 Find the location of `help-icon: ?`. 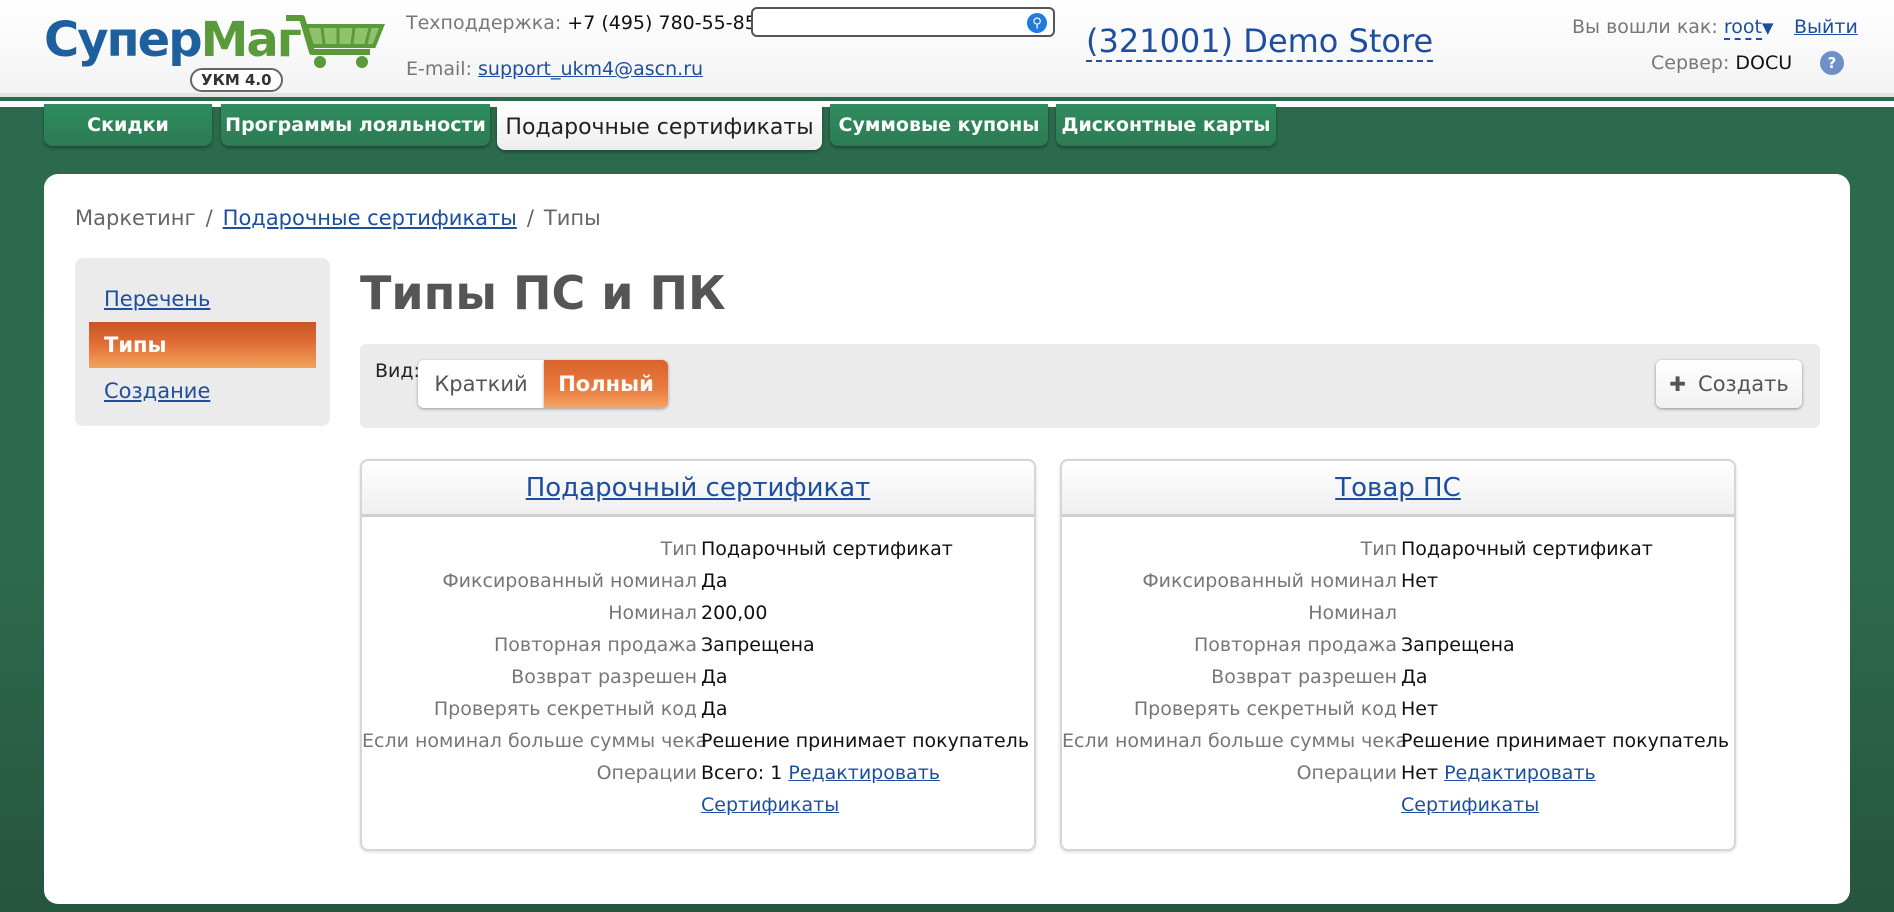

help-icon: ? is located at coordinates (1832, 63).